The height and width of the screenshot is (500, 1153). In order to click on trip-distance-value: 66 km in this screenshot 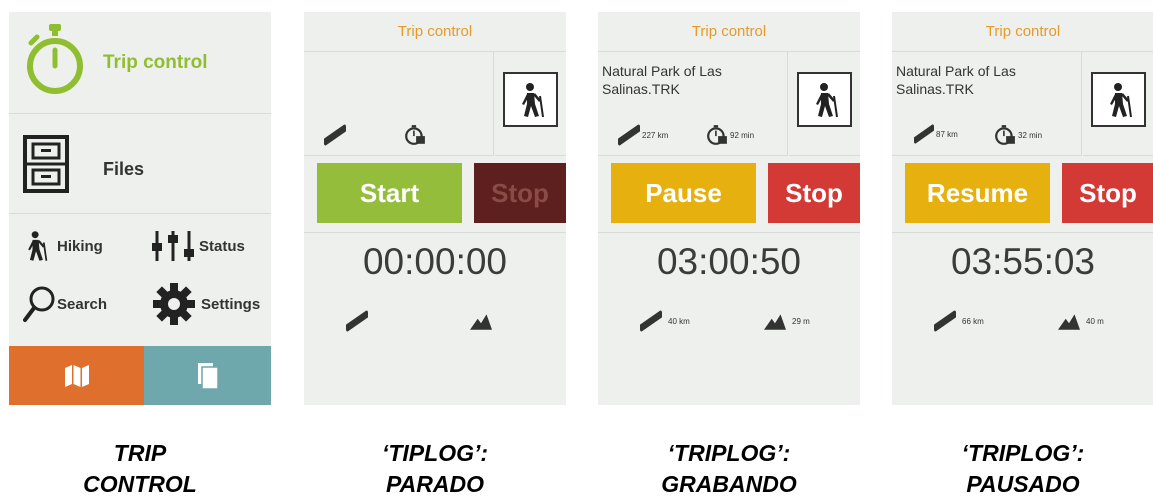, I will do `click(973, 321)`.